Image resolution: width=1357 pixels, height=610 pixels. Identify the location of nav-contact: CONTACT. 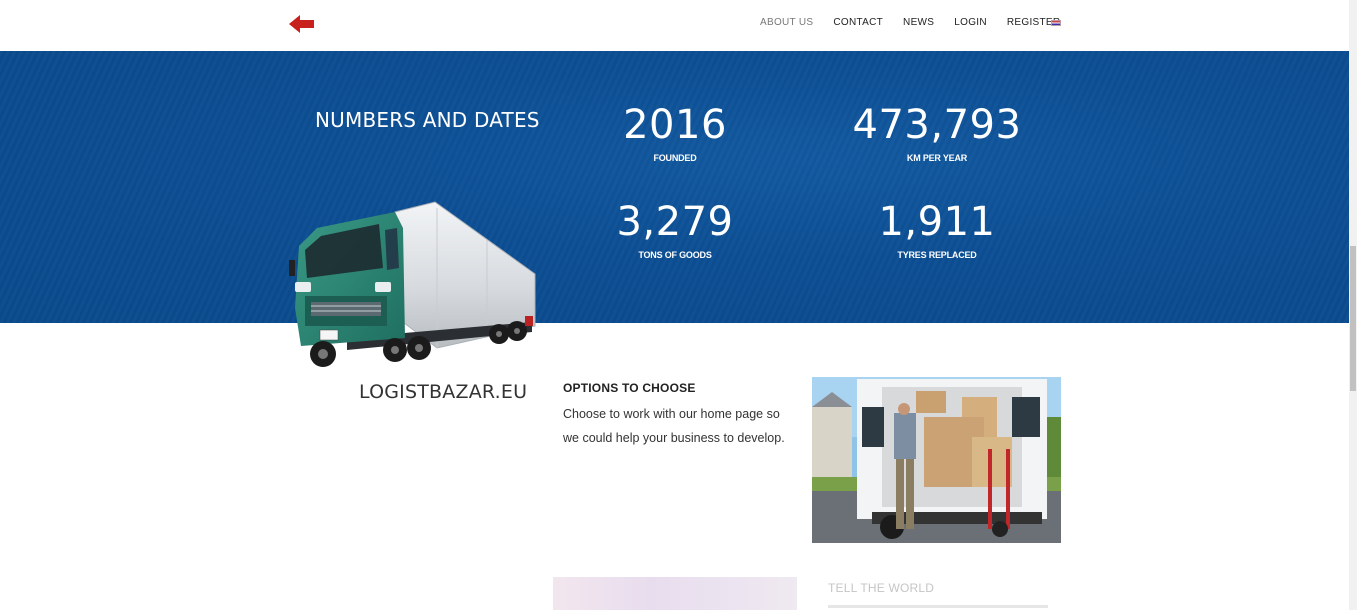
(858, 23).